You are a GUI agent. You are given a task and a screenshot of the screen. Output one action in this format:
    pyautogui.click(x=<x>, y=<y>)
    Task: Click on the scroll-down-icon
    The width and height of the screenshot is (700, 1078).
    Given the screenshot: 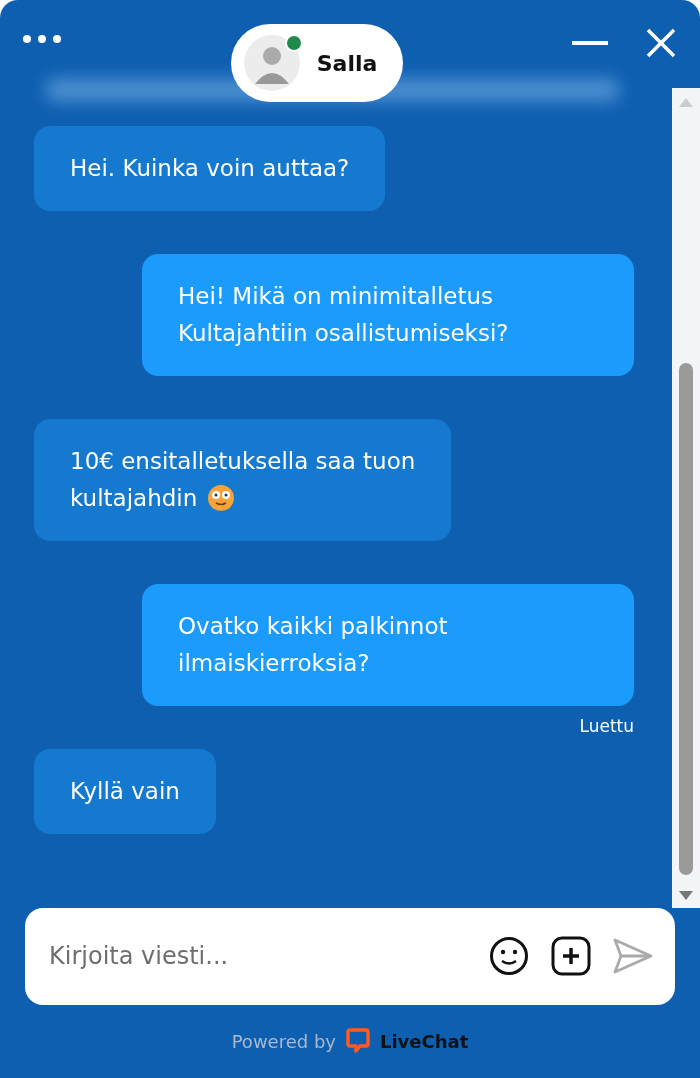 What is the action you would take?
    pyautogui.click(x=686, y=896)
    